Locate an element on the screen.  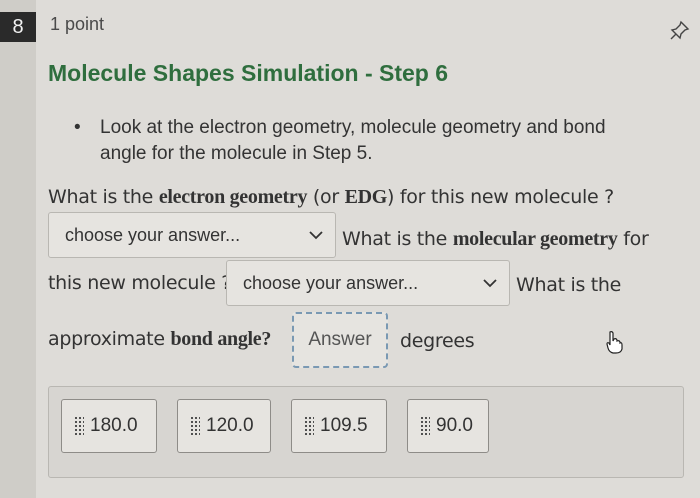
choice-chip: 109.5 is located at coordinates (339, 426).